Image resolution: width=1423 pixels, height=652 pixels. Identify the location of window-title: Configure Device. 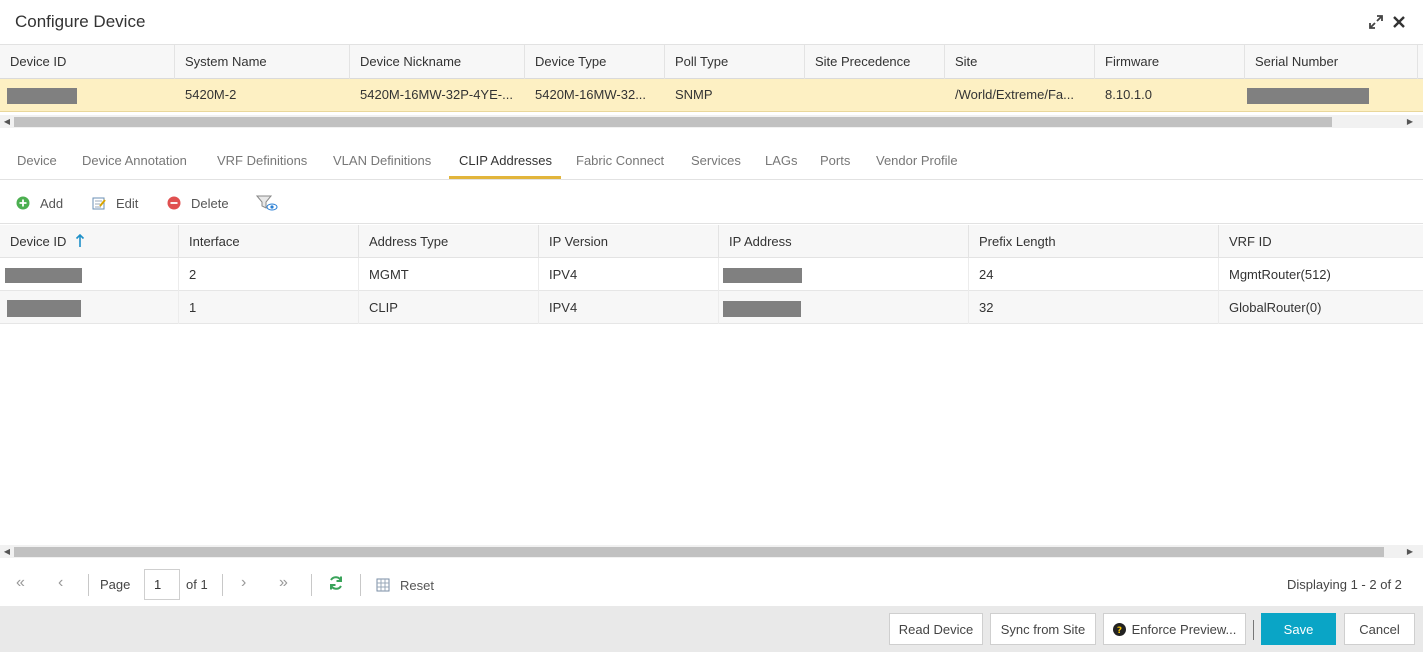
(80, 21).